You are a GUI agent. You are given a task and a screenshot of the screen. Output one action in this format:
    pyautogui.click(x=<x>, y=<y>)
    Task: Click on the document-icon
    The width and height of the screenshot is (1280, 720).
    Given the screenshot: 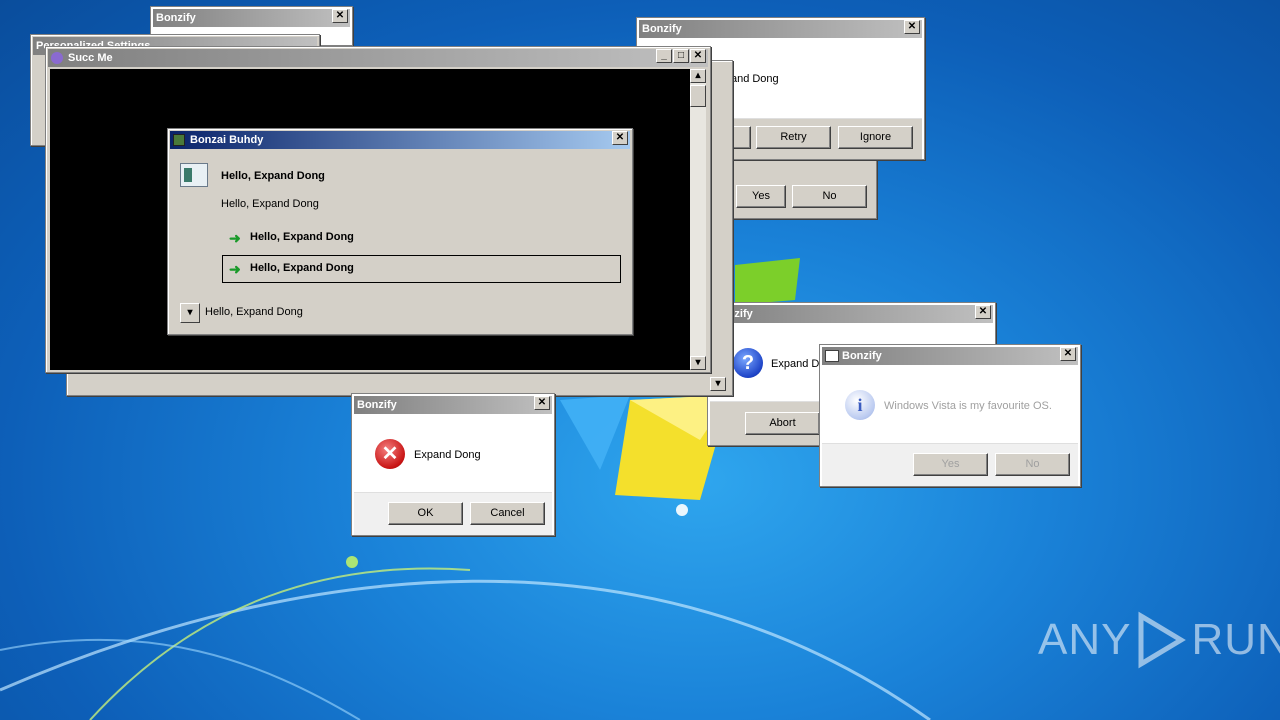 What is the action you would take?
    pyautogui.click(x=194, y=175)
    